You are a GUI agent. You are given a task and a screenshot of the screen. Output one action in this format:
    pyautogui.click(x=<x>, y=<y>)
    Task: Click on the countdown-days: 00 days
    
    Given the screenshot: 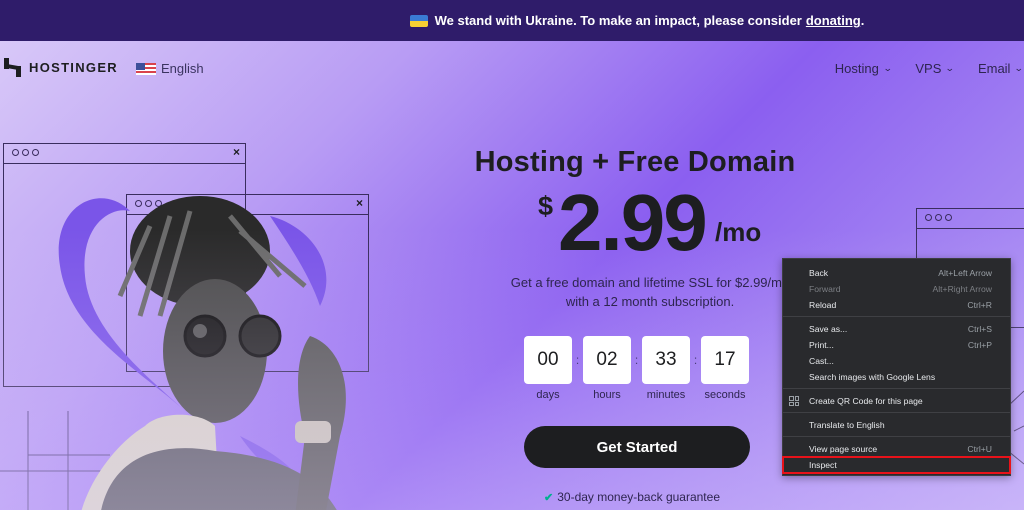 What is the action you would take?
    pyautogui.click(x=548, y=368)
    